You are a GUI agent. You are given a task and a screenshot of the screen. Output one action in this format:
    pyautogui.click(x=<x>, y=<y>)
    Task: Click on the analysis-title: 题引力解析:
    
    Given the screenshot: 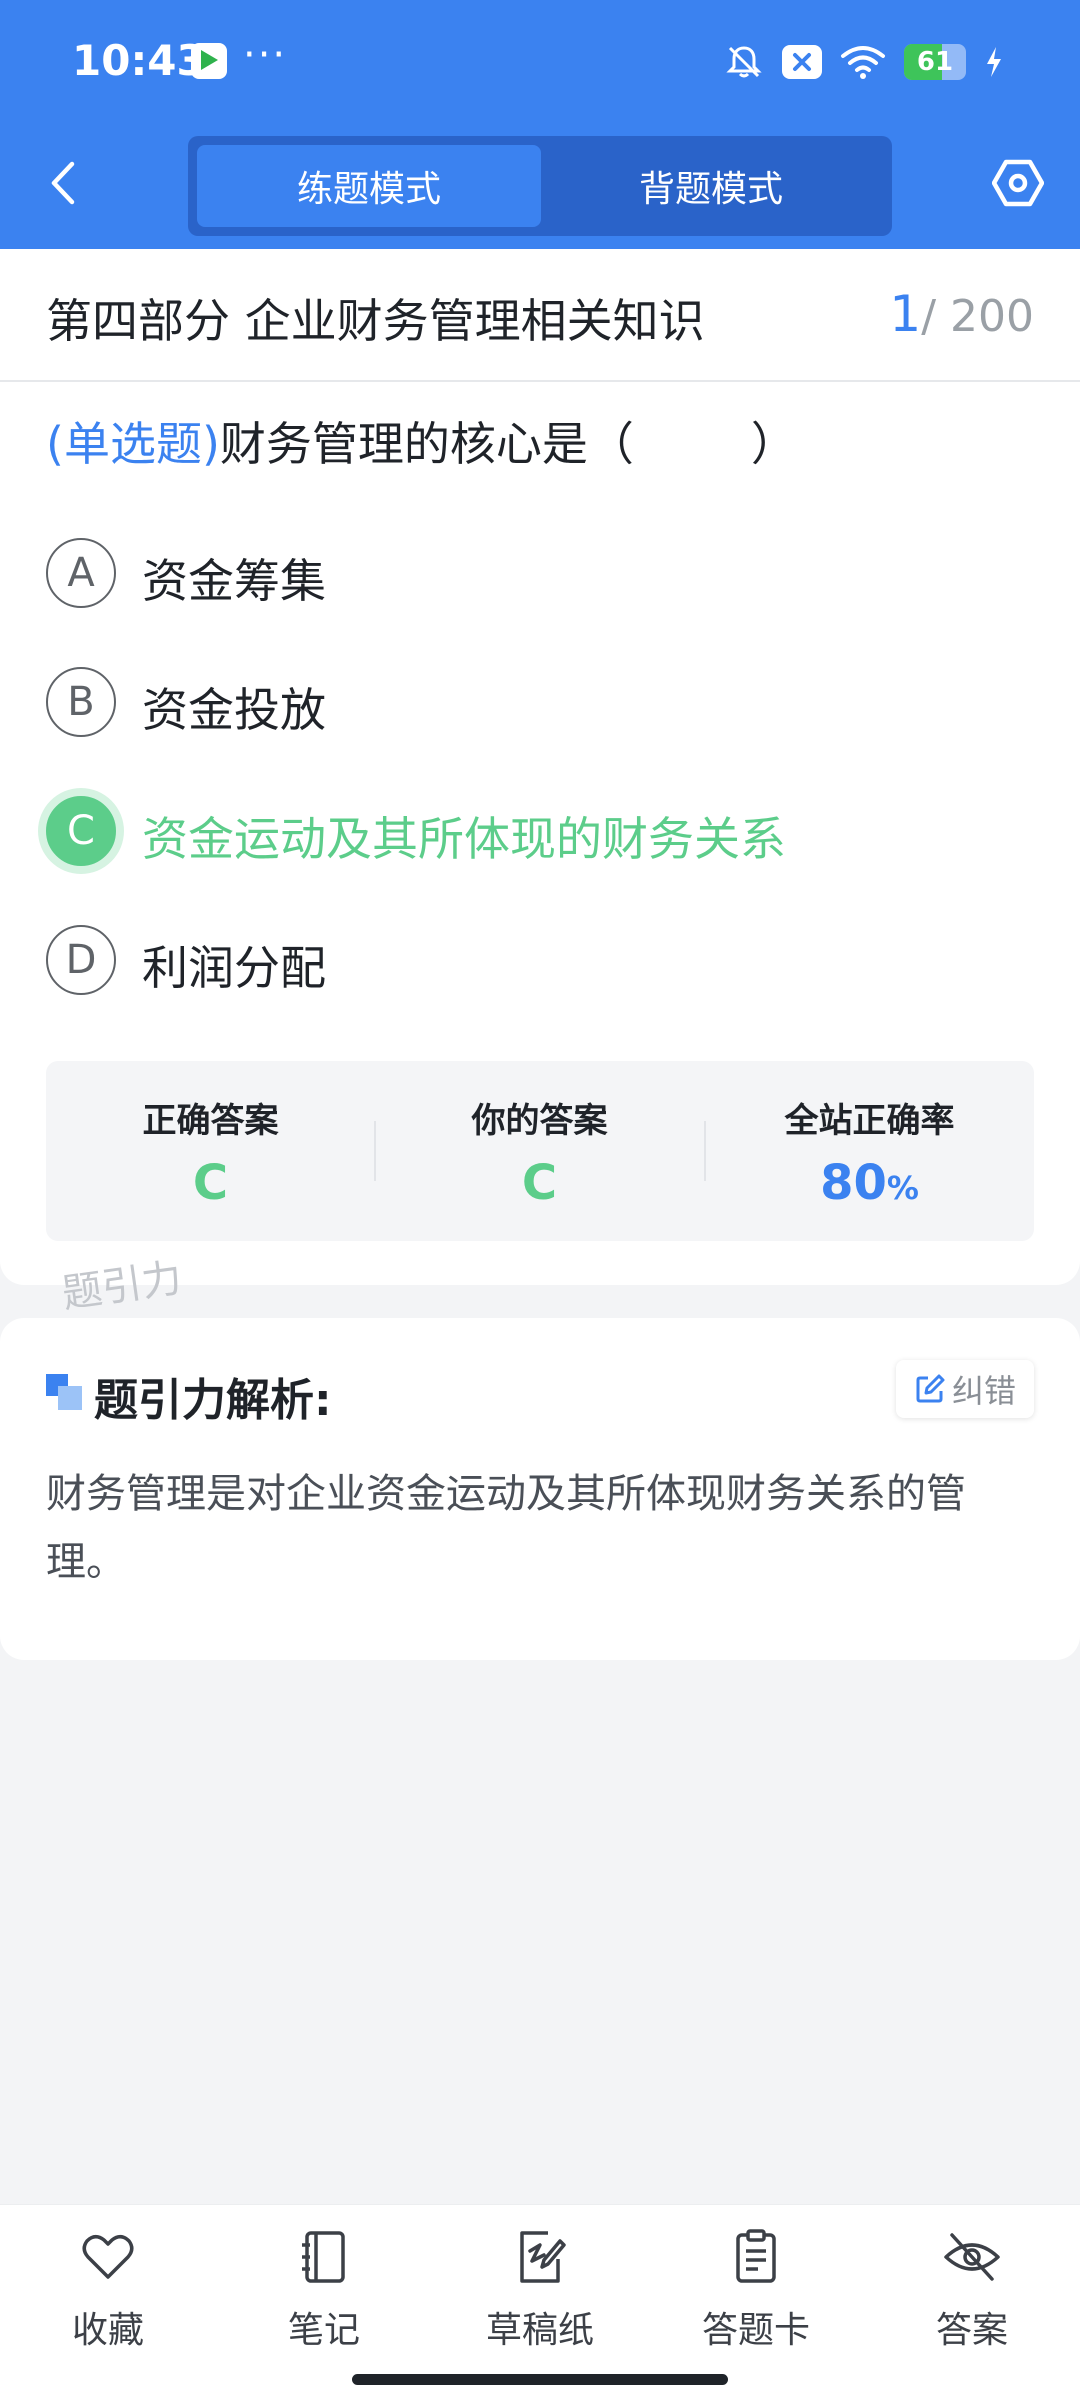 What is the action you would take?
    pyautogui.click(x=213, y=1400)
    